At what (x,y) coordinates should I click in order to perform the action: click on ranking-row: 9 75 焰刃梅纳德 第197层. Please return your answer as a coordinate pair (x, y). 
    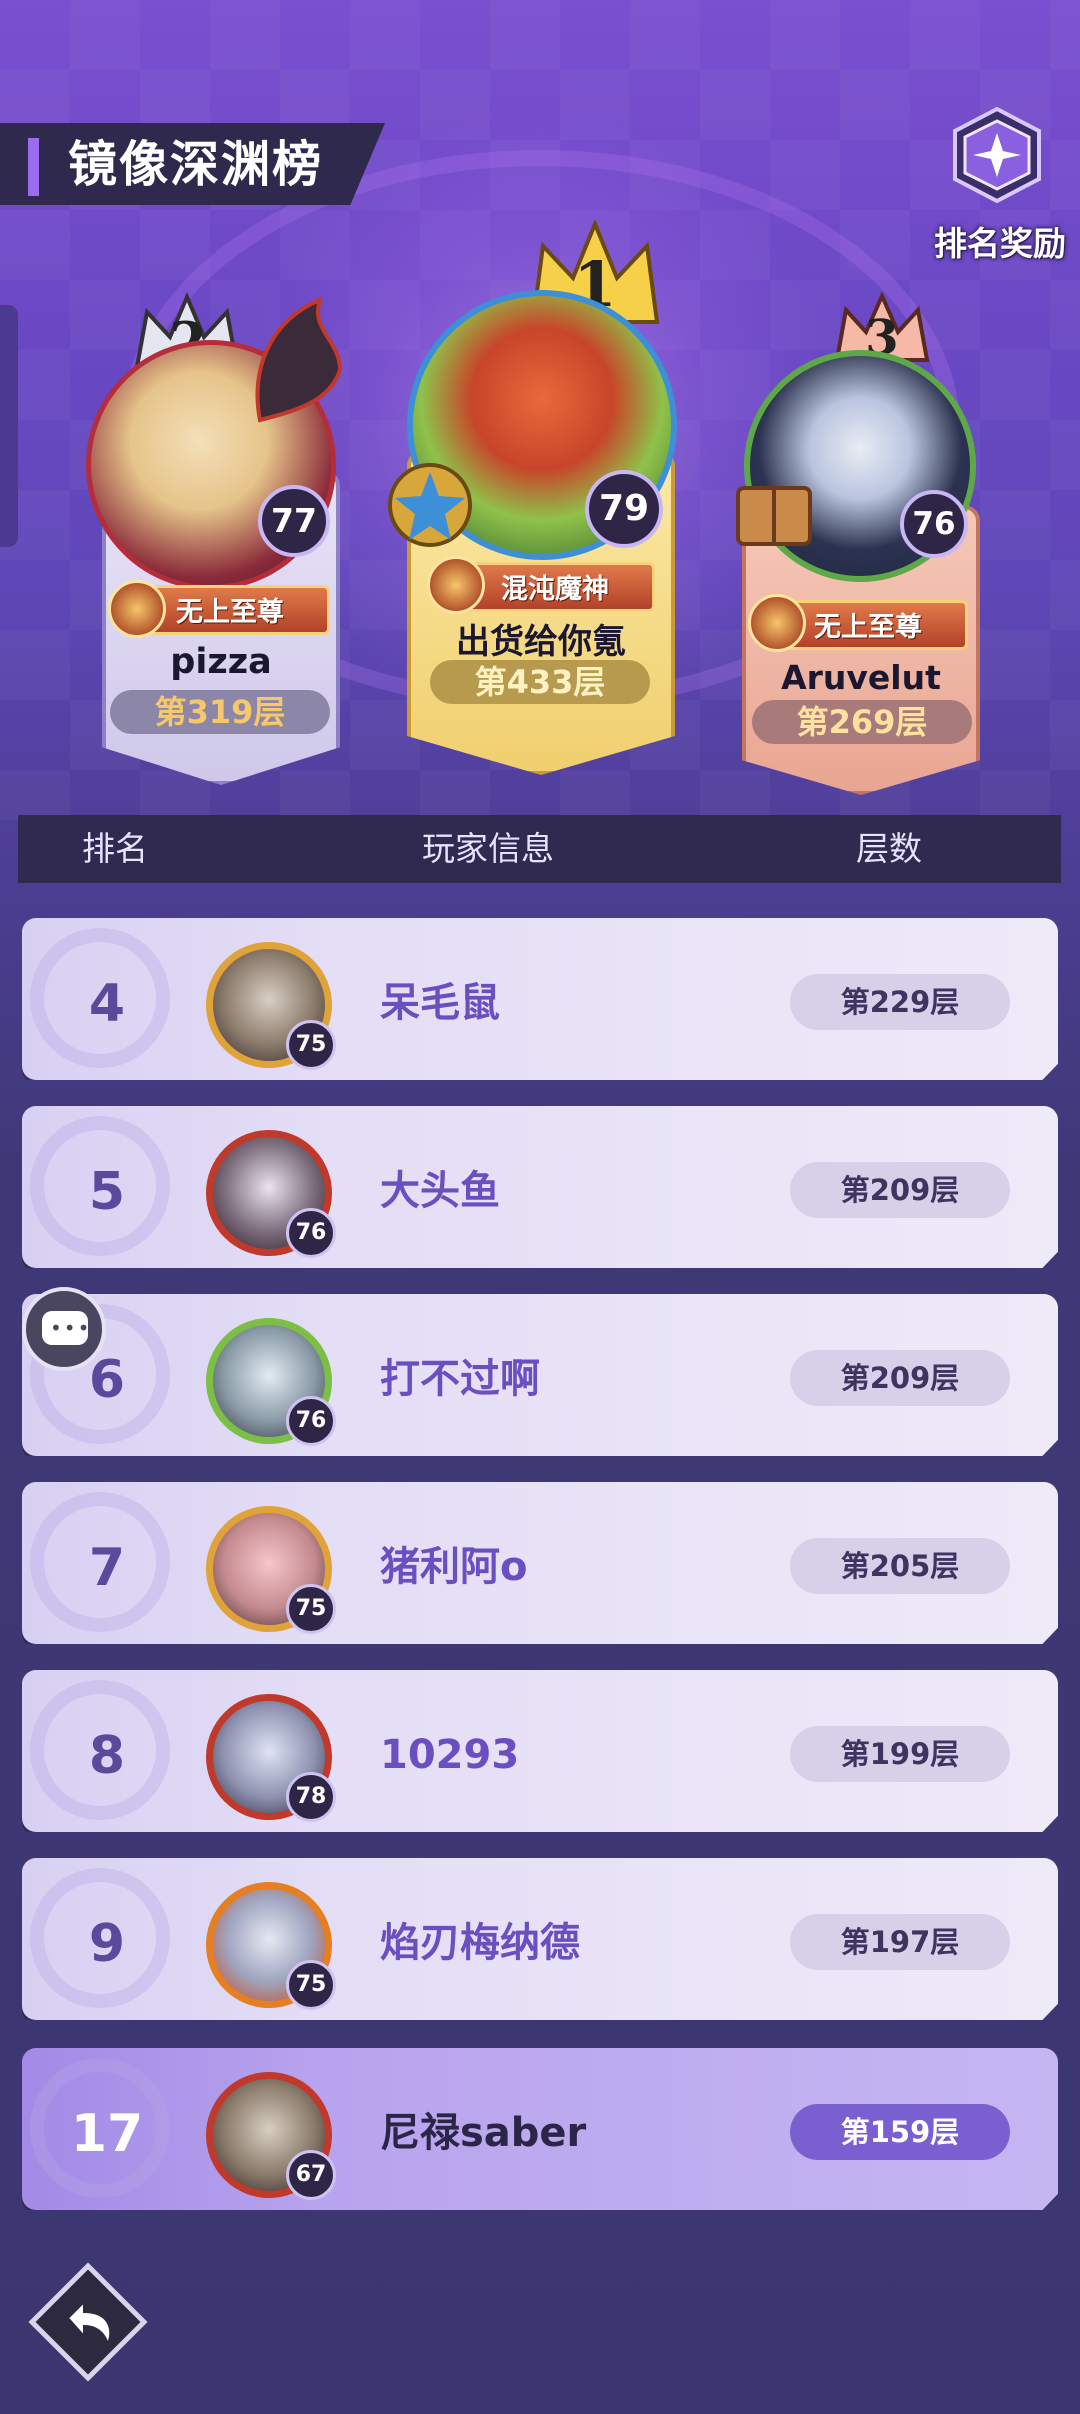
    Looking at the image, I should click on (540, 1939).